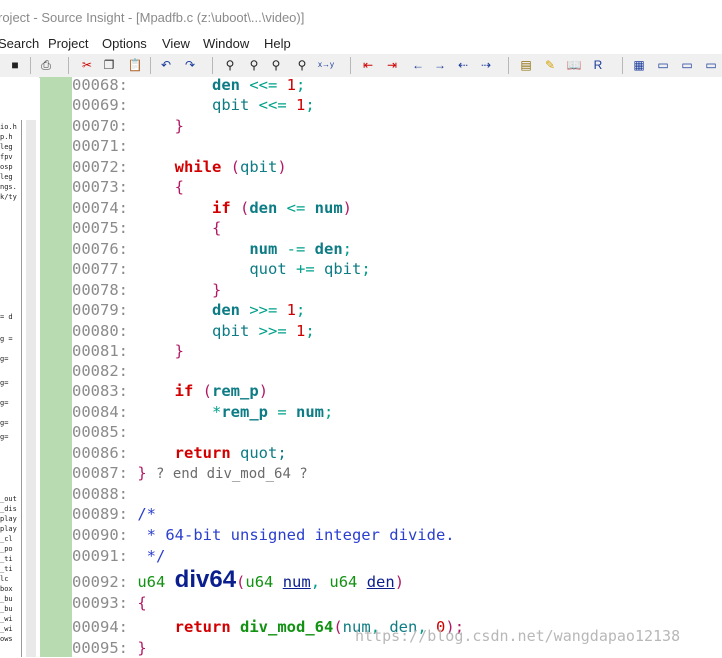 This screenshot has width=722, height=658. I want to click on jump-prev-icon: ⇠, so click(463, 65).